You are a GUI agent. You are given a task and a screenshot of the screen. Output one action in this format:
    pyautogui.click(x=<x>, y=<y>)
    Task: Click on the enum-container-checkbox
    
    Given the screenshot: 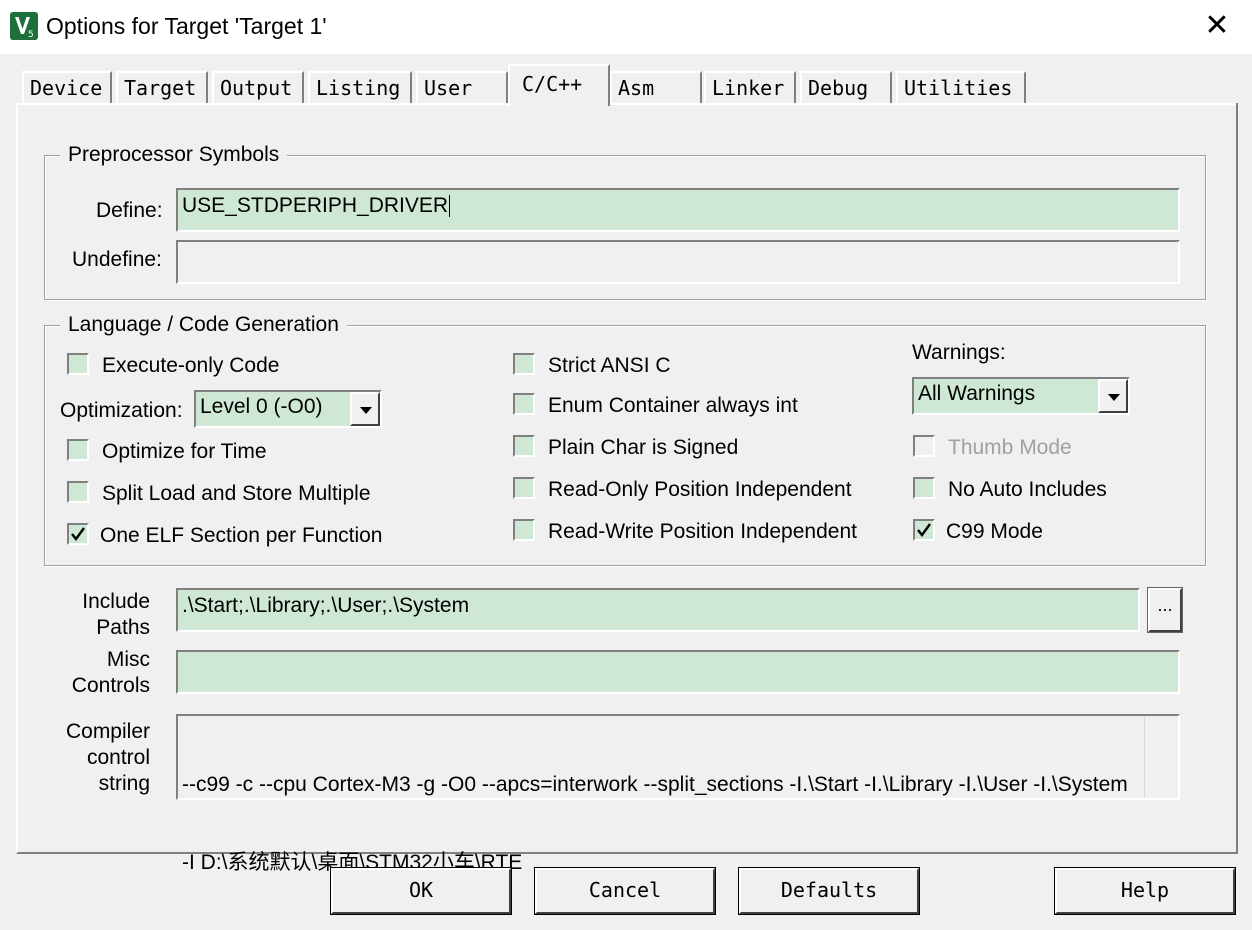 What is the action you would take?
    pyautogui.click(x=524, y=404)
    